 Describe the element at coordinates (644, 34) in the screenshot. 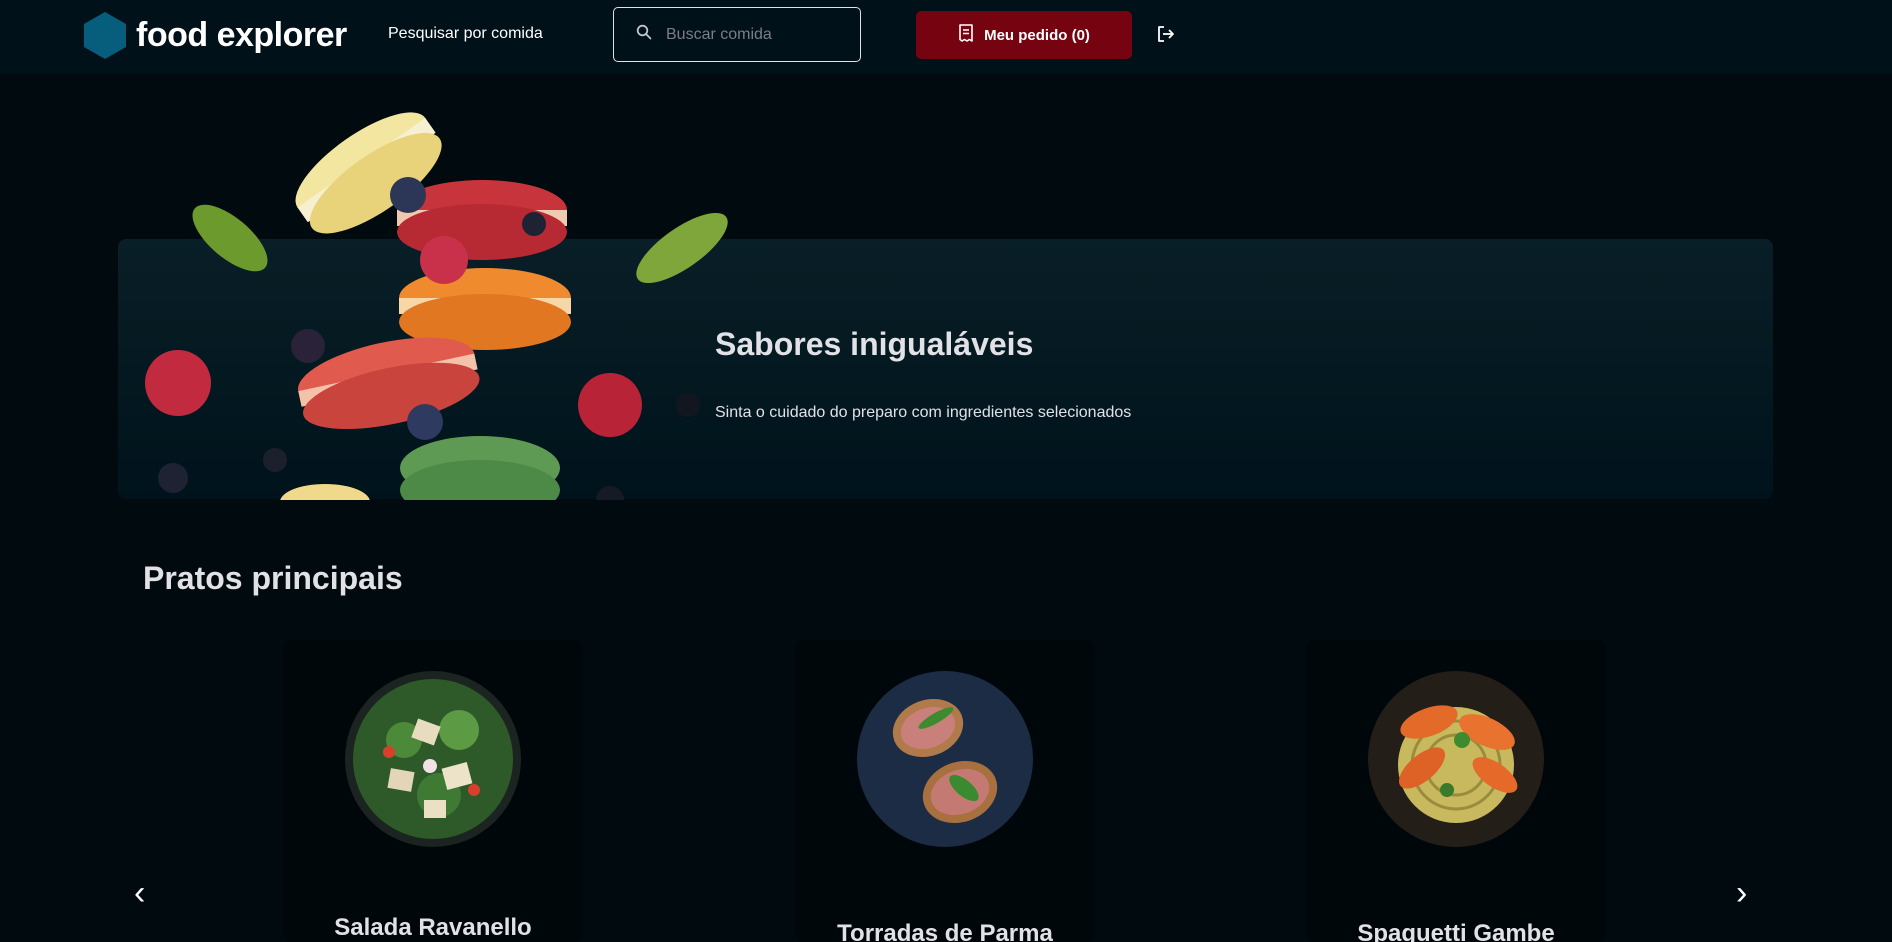

I see `search-icon` at that location.